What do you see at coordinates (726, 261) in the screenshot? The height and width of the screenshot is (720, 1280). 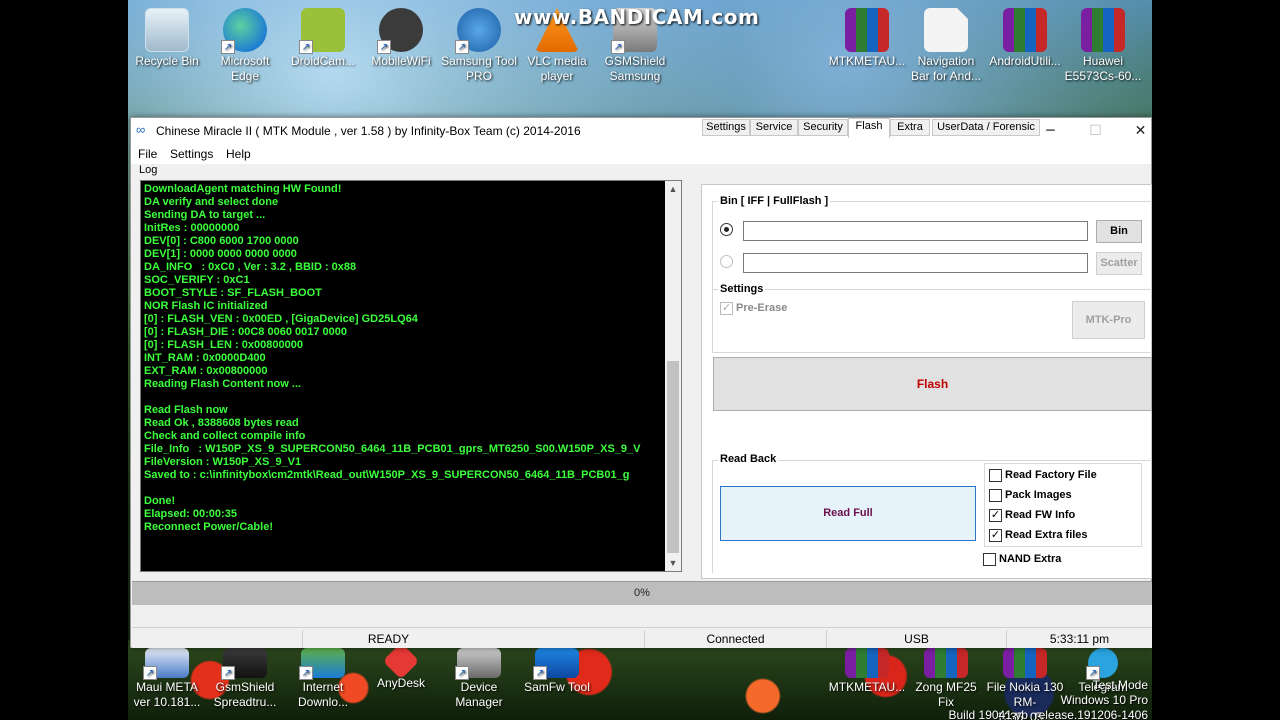 I see `scatter-radio` at bounding box center [726, 261].